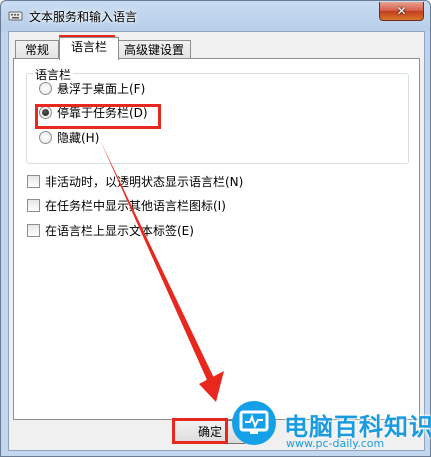 Image resolution: width=431 pixels, height=457 pixels. I want to click on tab-language-bar: 语言栏, so click(89, 48).